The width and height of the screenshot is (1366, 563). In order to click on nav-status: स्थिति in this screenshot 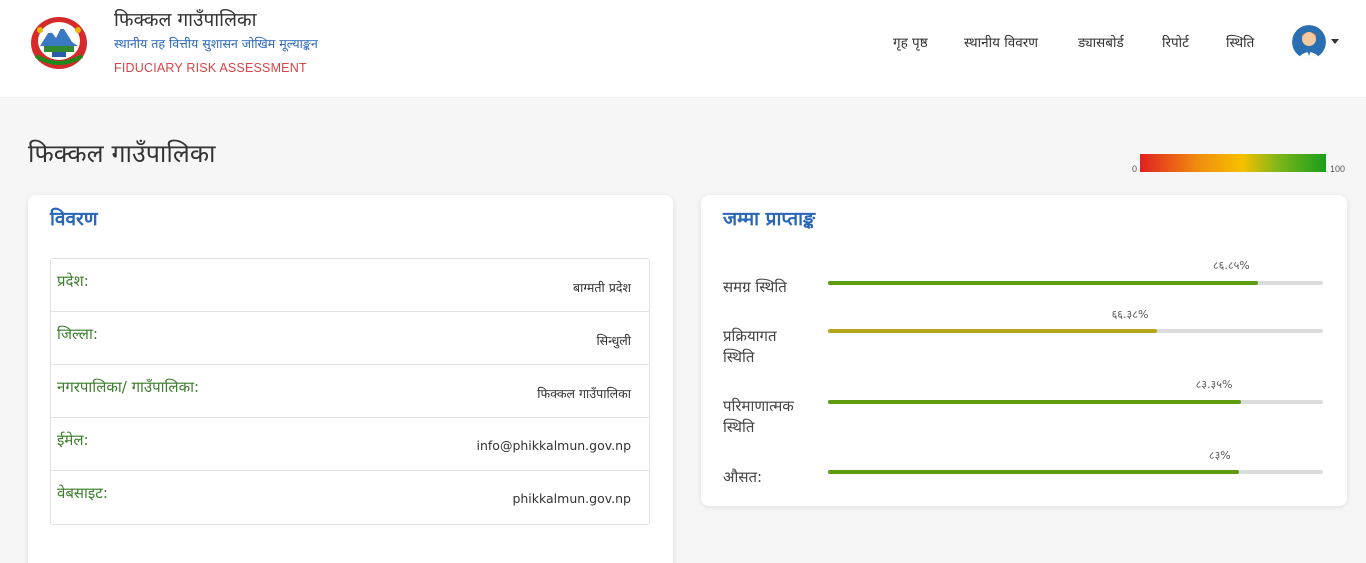, I will do `click(1240, 42)`.